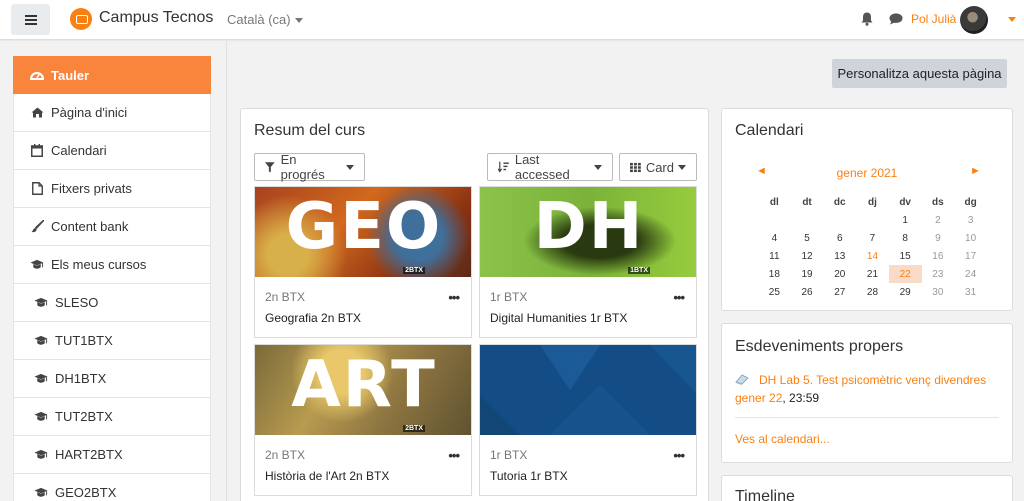 This screenshot has height=501, width=1024. I want to click on calendar-day: 28, so click(872, 292).